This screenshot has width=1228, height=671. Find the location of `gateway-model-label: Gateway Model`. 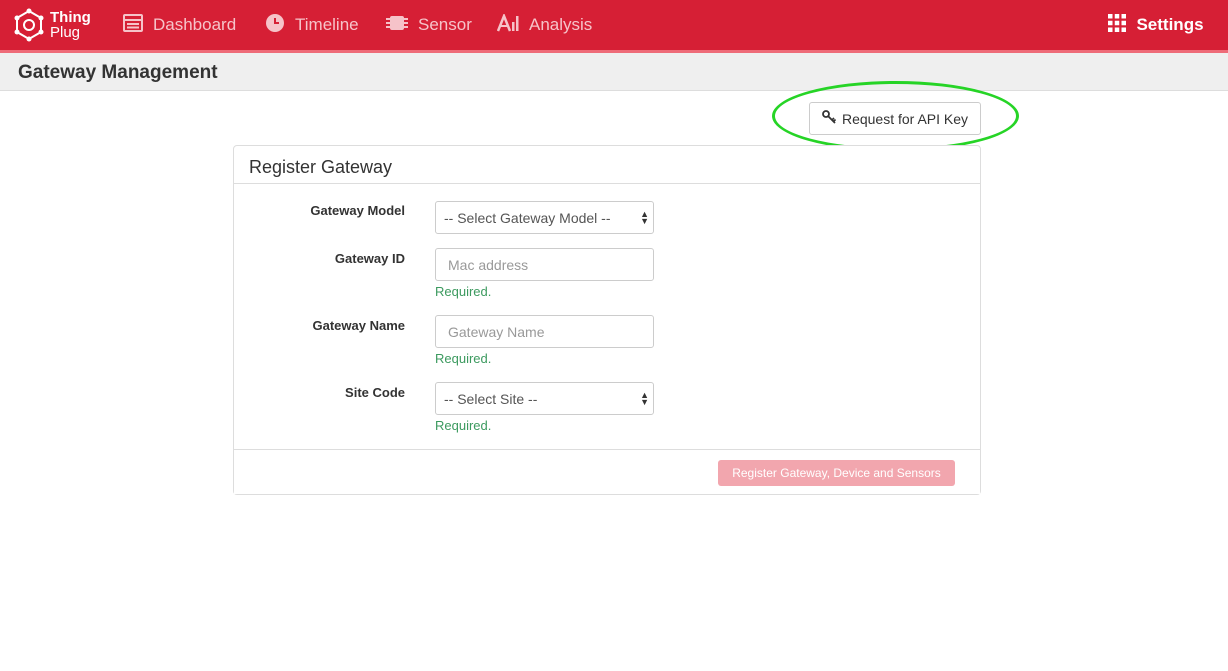

gateway-model-label: Gateway Model is located at coordinates (357, 210).